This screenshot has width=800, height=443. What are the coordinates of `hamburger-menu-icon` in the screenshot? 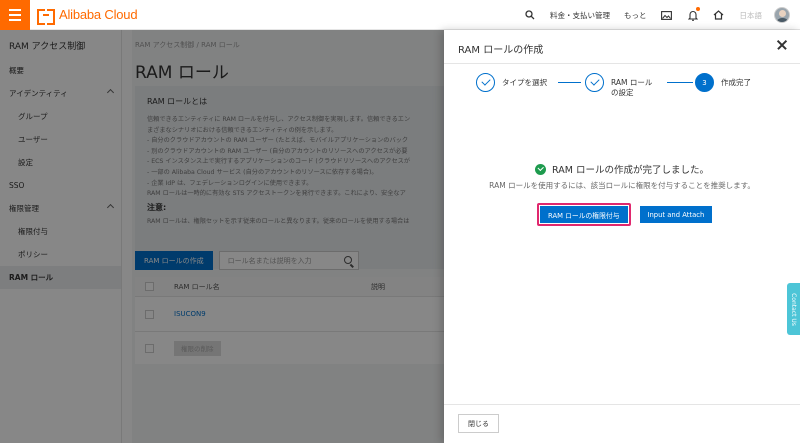 It's located at (15, 15).